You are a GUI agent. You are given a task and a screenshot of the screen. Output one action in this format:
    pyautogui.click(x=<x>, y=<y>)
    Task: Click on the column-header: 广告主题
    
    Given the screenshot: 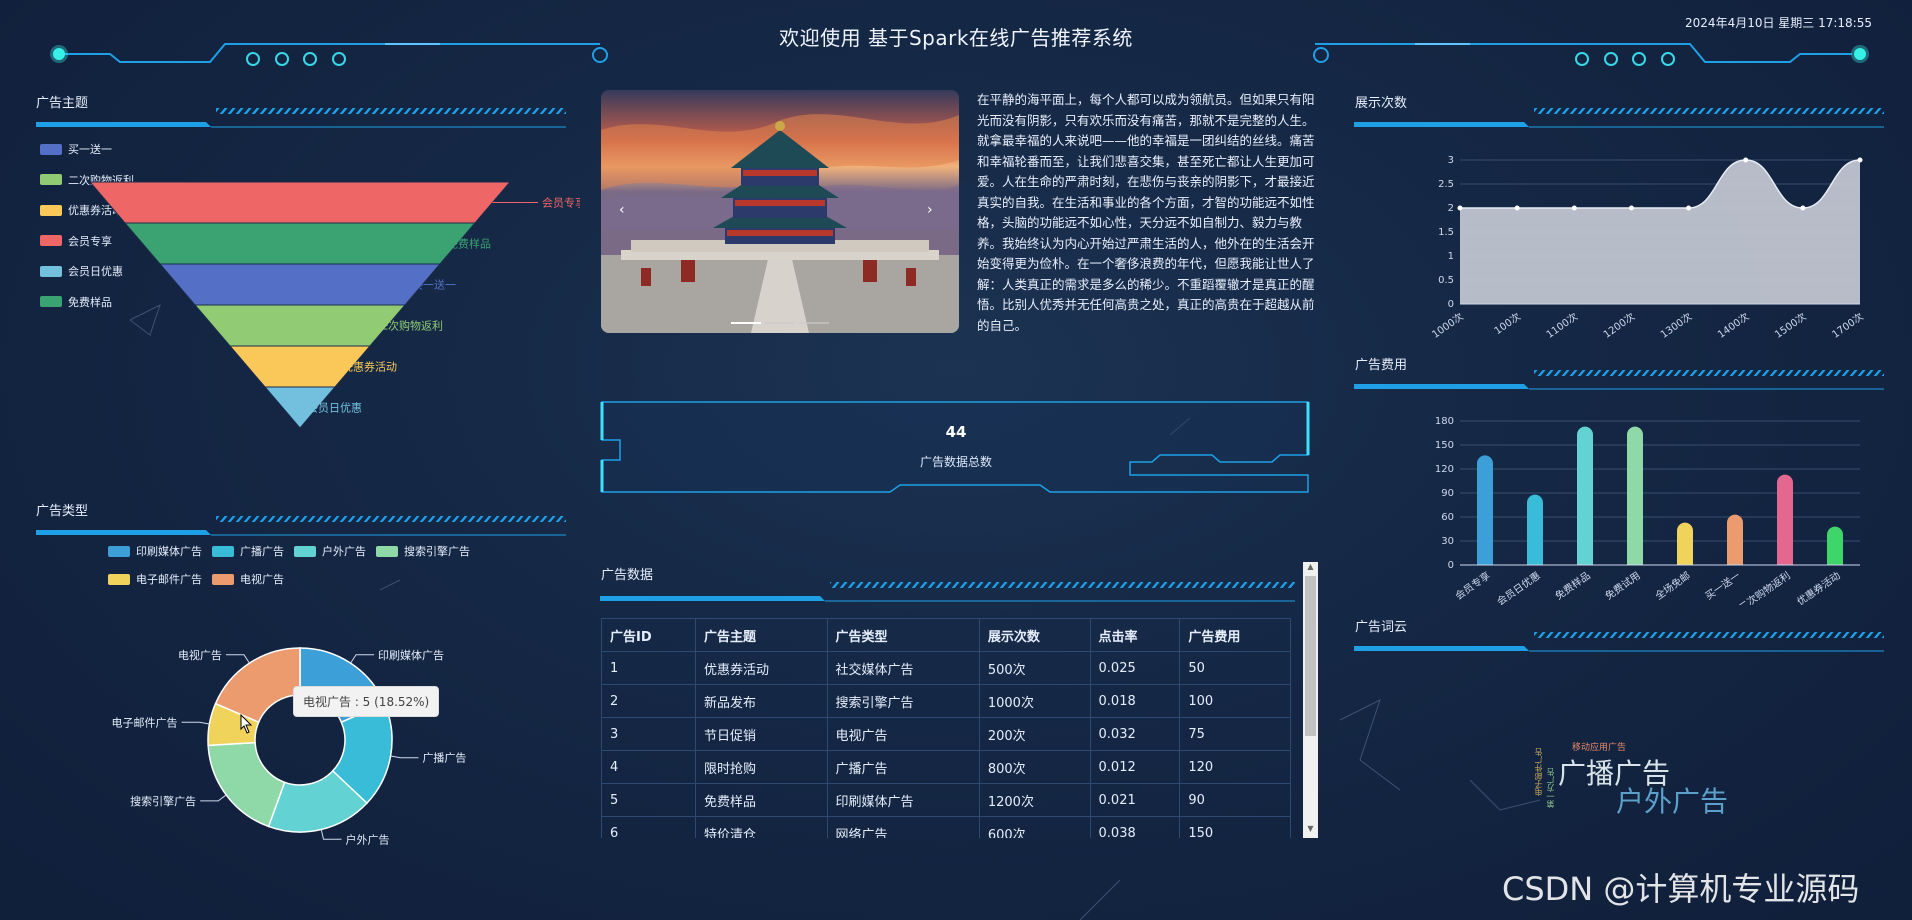 What is the action you would take?
    pyautogui.click(x=761, y=635)
    